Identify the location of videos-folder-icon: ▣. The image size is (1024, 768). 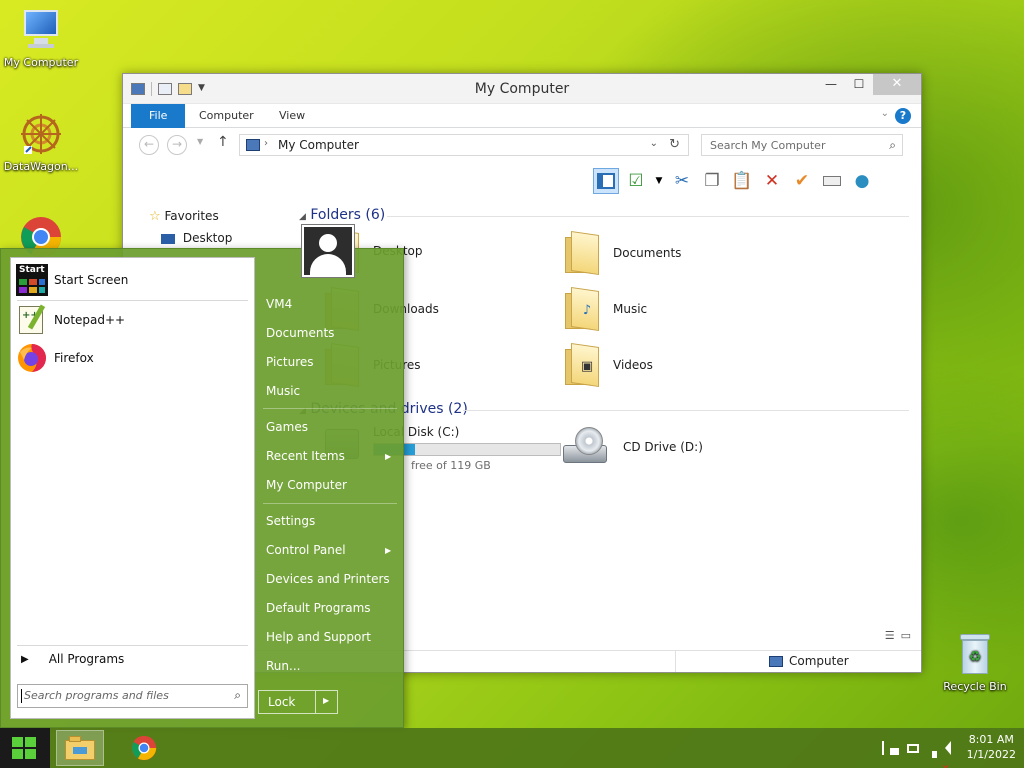
(582, 365).